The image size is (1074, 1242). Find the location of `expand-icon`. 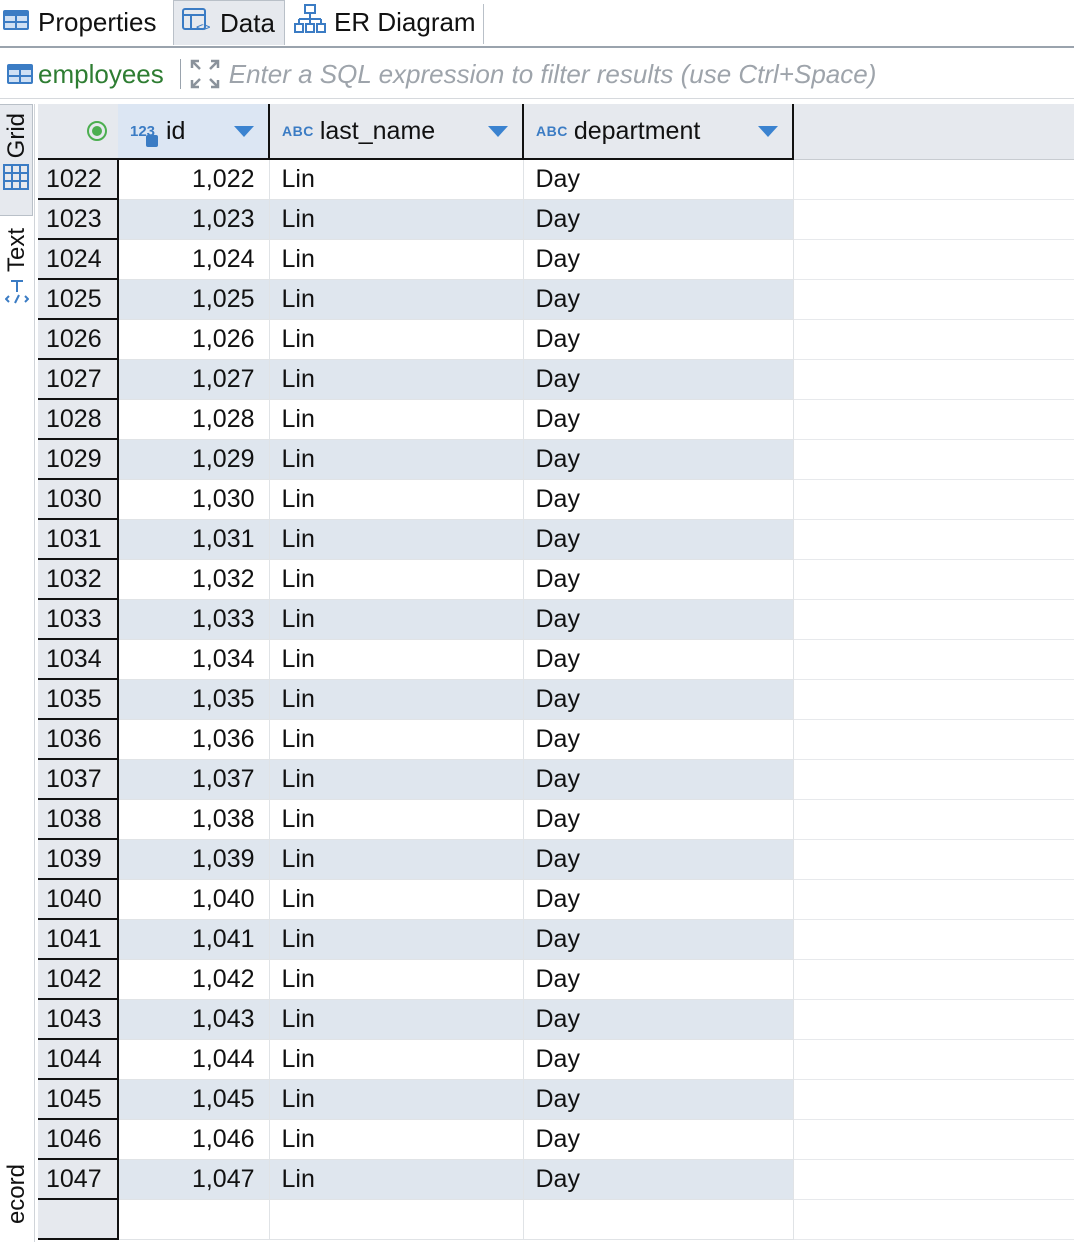

expand-icon is located at coordinates (205, 74).